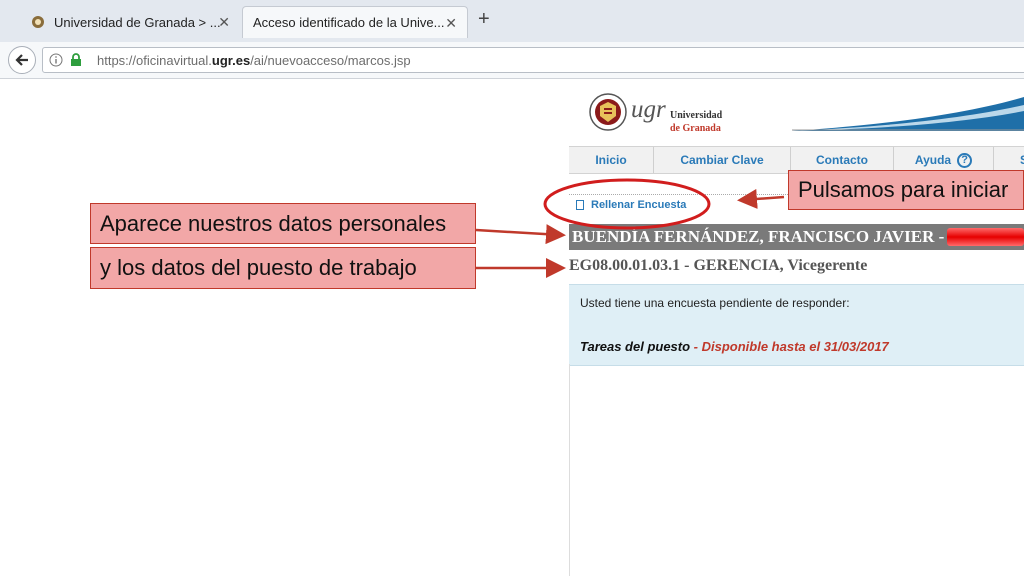 The height and width of the screenshot is (576, 1024). What do you see at coordinates (484, 19) in the screenshot?
I see `new-tab-icon: +` at bounding box center [484, 19].